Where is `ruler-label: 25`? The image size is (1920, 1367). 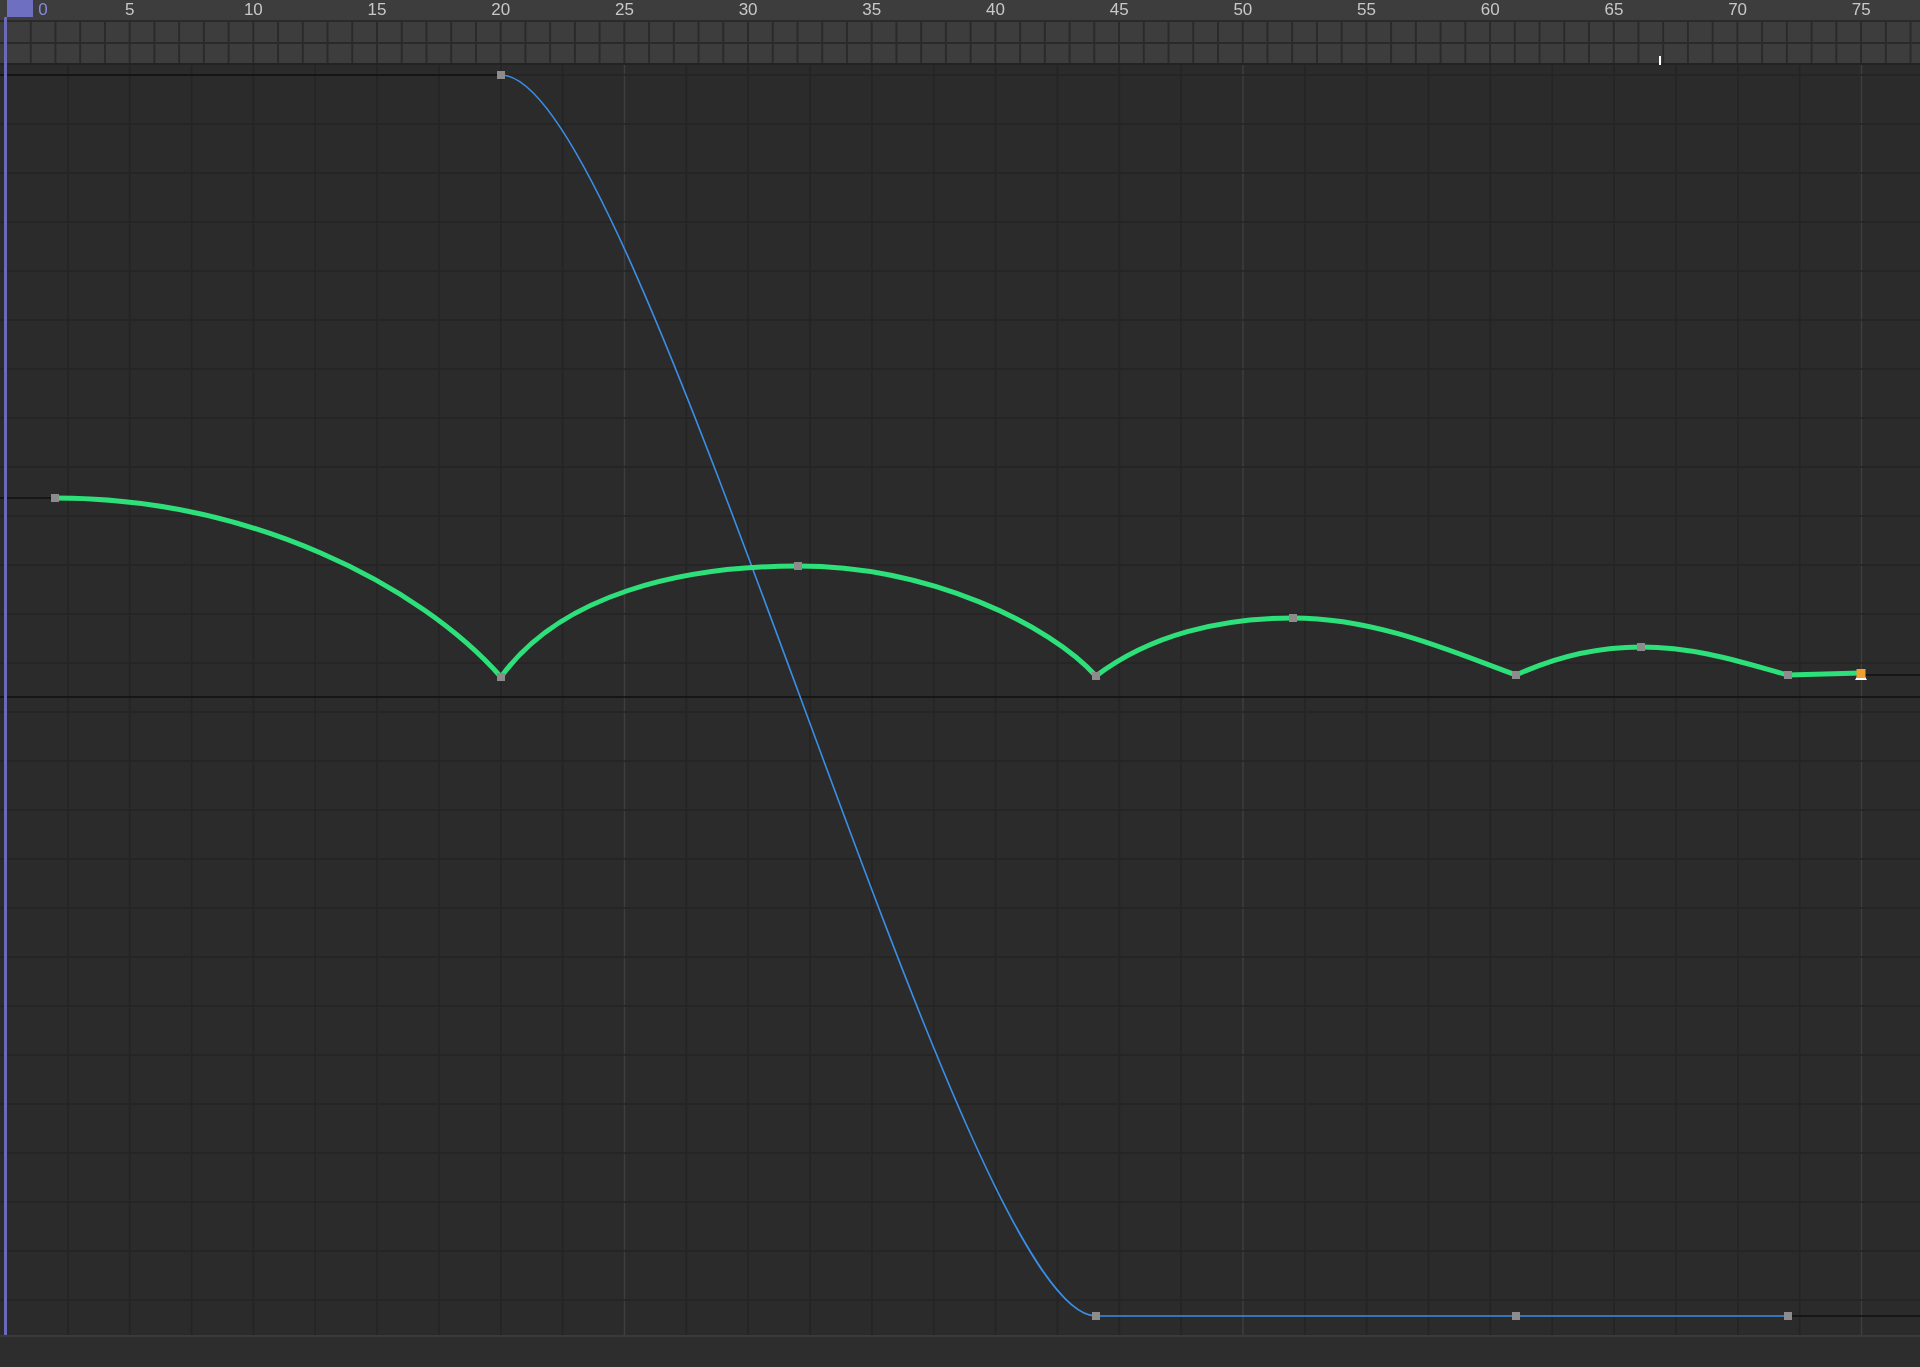
ruler-label: 25 is located at coordinates (624, 10).